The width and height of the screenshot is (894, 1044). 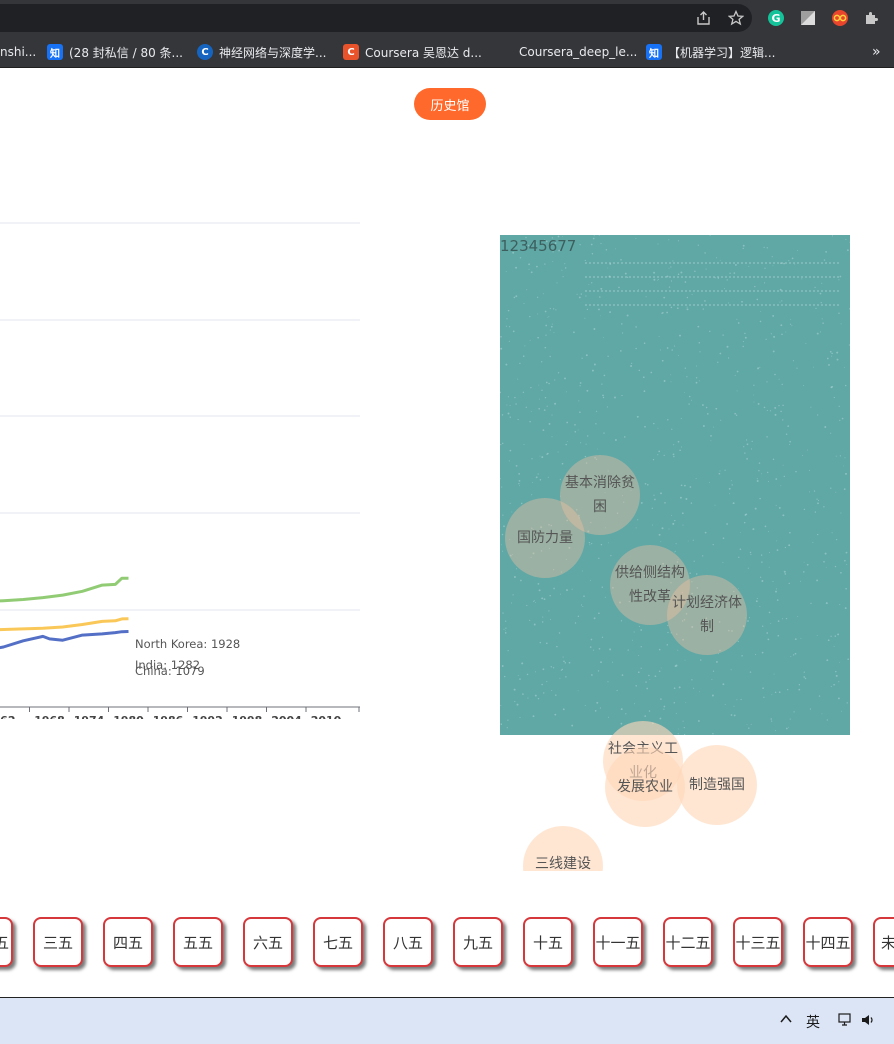 What do you see at coordinates (268, 942) in the screenshot?
I see `plan-tab: 六五` at bounding box center [268, 942].